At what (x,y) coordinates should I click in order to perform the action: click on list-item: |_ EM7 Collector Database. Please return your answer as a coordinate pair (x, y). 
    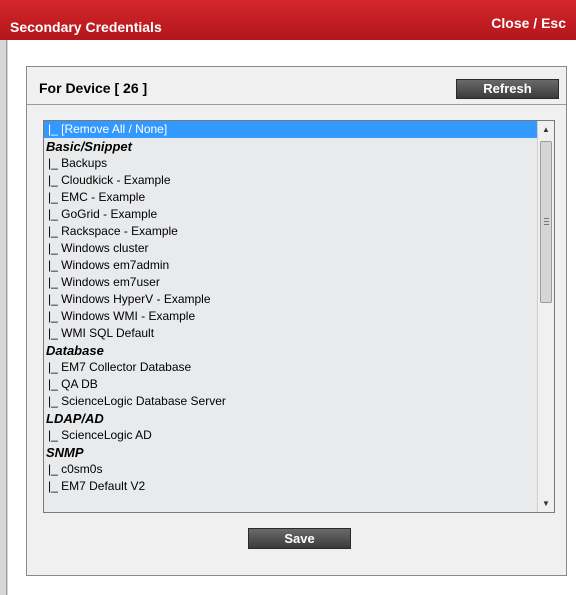
    Looking at the image, I should click on (291, 367).